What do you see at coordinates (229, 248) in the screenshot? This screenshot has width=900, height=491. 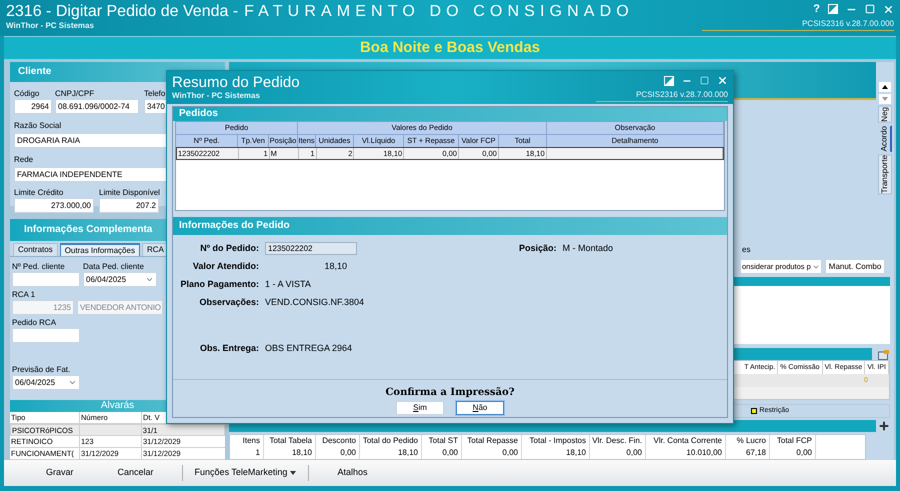 I see `field-label: Nº do Pedido:` at bounding box center [229, 248].